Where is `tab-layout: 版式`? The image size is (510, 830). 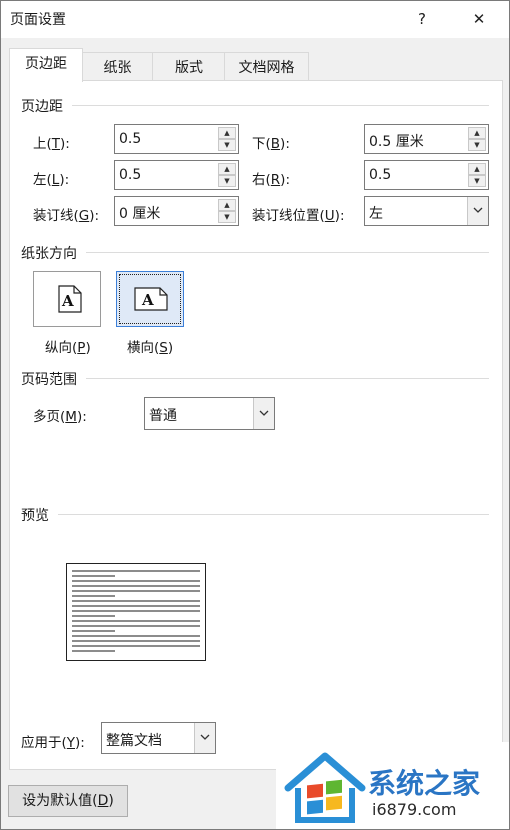
tab-layout: 版式 is located at coordinates (189, 67).